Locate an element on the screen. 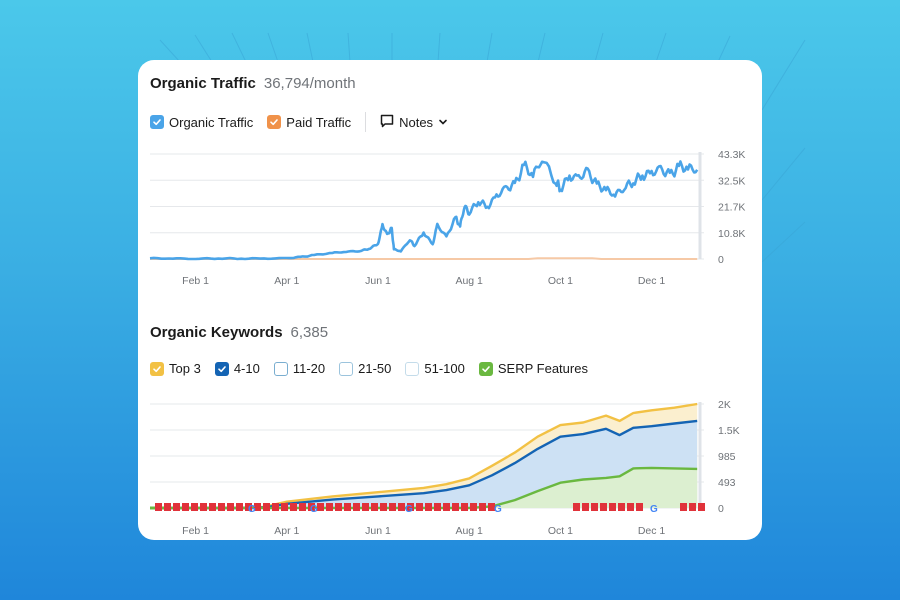 The height and width of the screenshot is (600, 900). legend-4-10: 4-10 is located at coordinates (237, 368).